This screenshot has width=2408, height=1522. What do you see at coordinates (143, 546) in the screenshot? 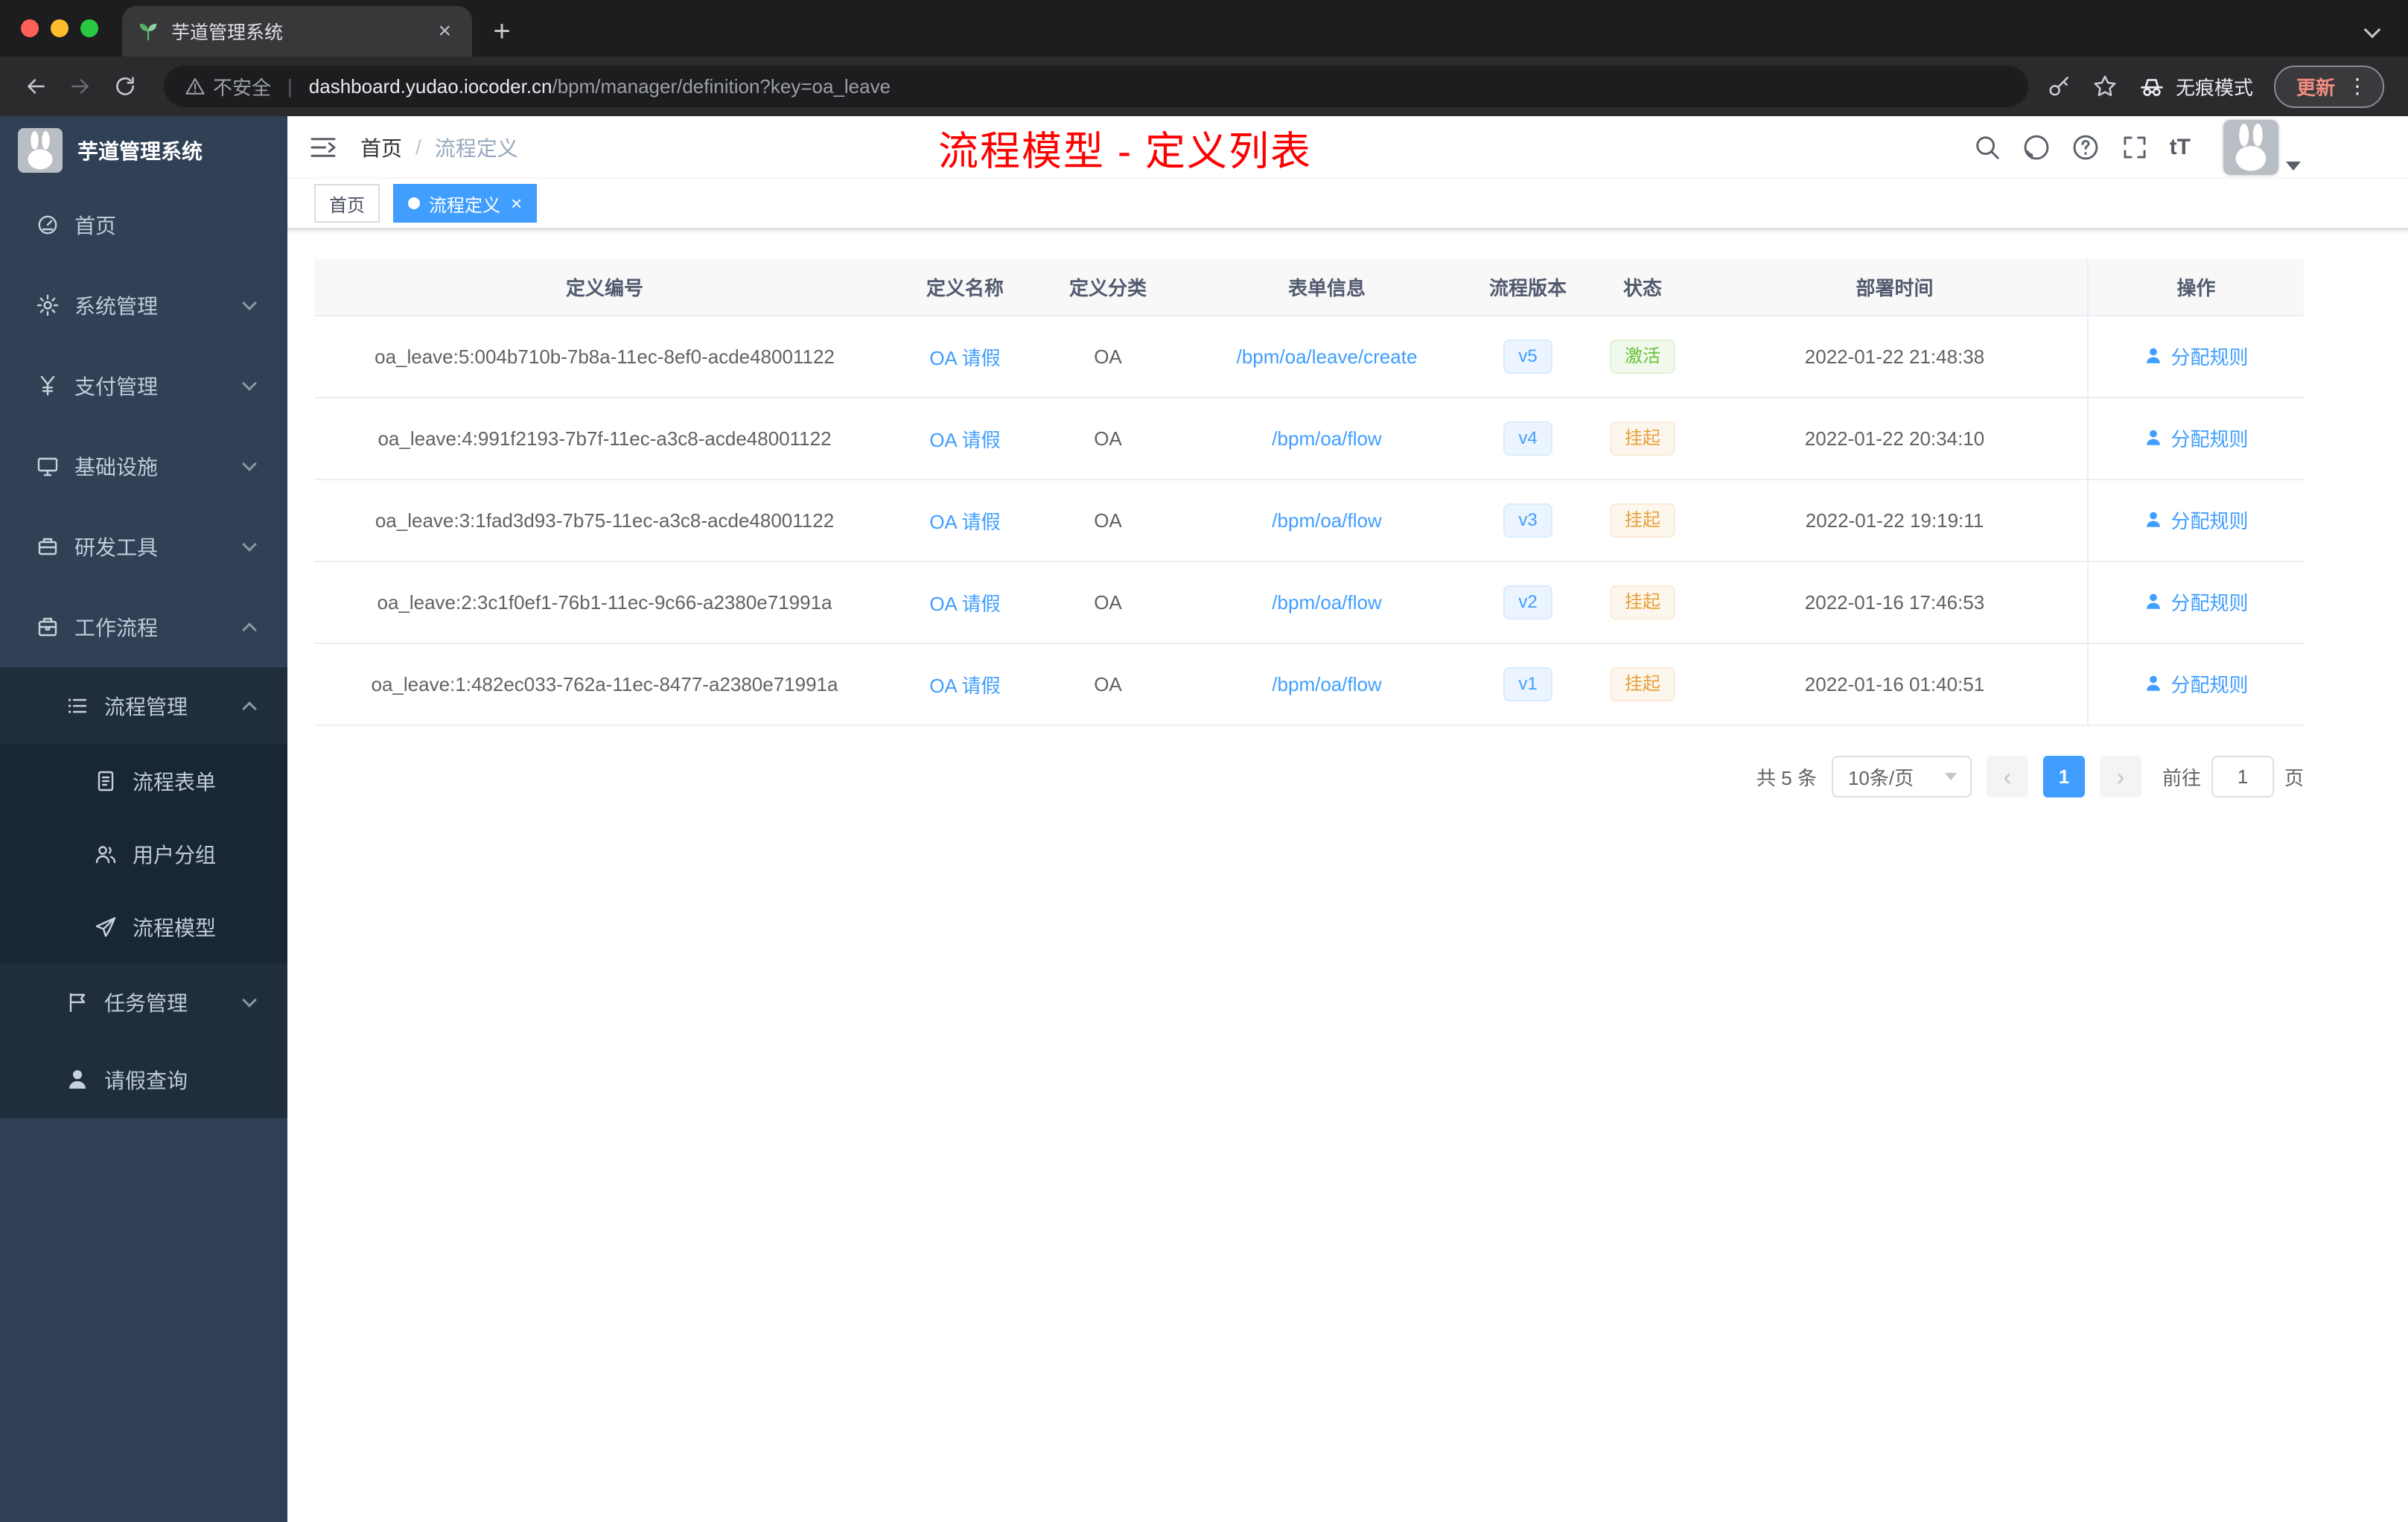
I see `sidebar-item-dev-tools: 研发工具` at bounding box center [143, 546].